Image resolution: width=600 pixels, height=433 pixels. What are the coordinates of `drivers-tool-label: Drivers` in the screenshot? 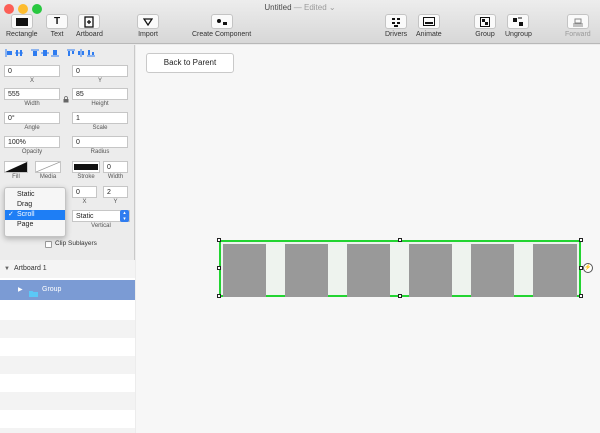 It's located at (396, 34).